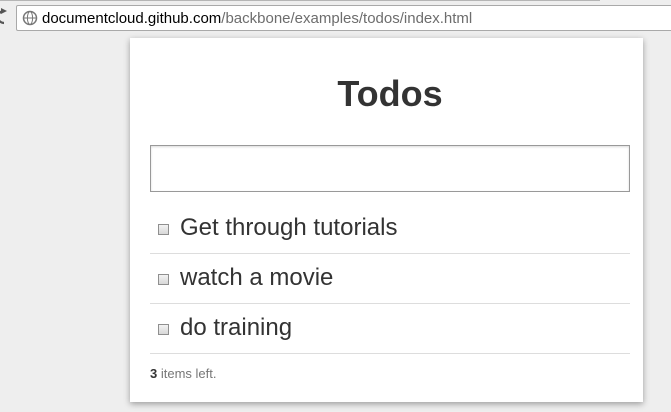 The image size is (671, 412). What do you see at coordinates (390, 168) in the screenshot?
I see `new-todo-input` at bounding box center [390, 168].